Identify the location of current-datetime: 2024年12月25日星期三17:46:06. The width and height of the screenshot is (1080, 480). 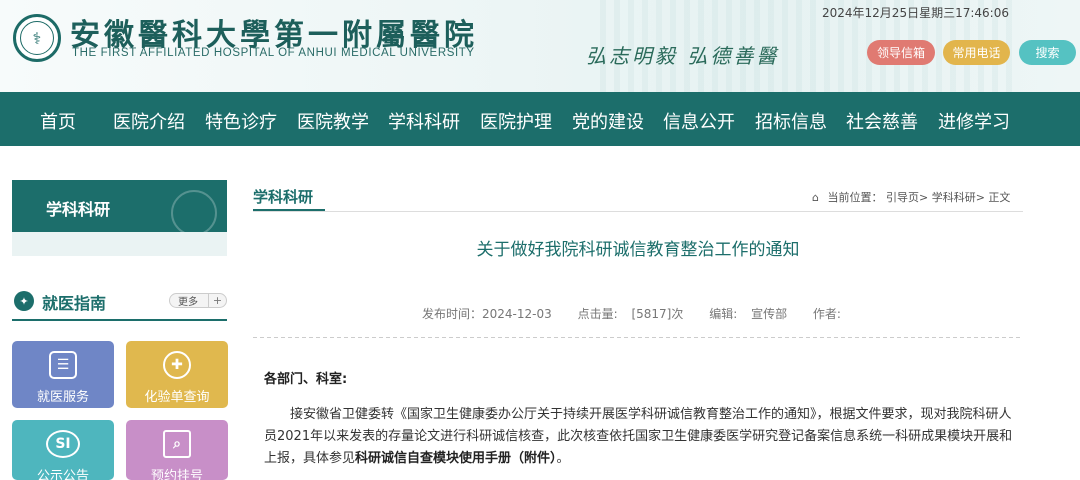
(915, 13).